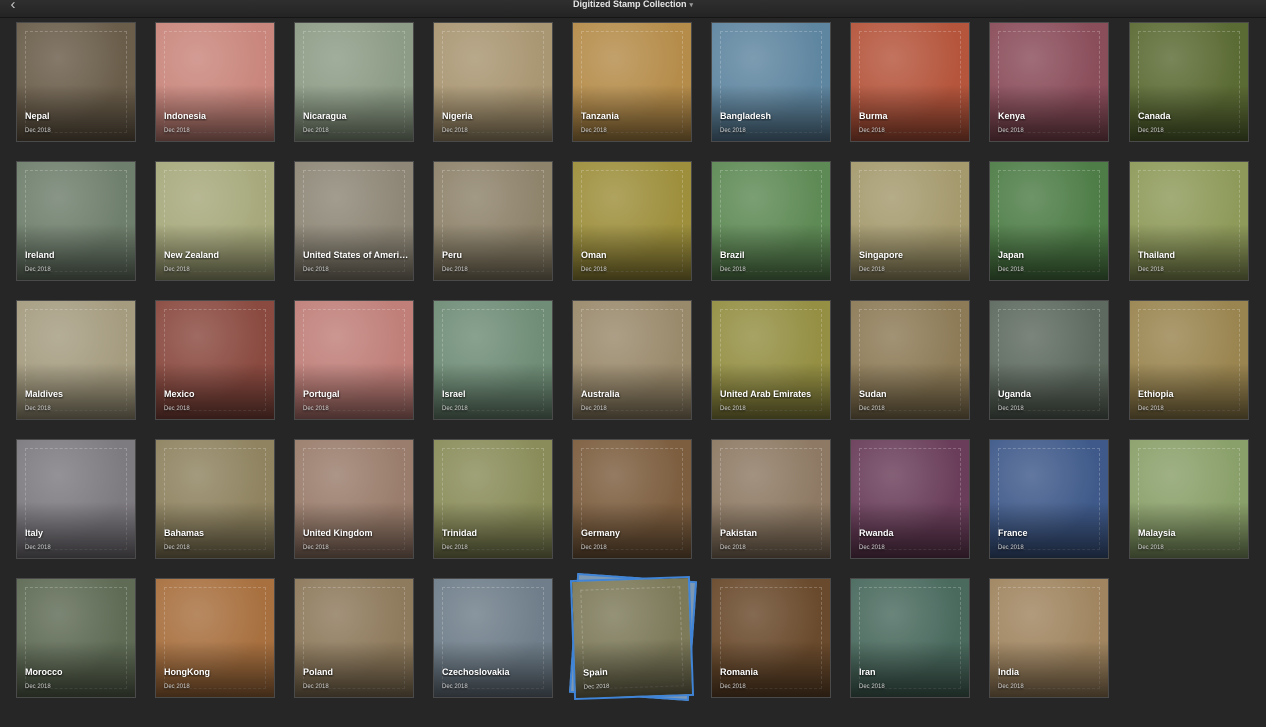  Describe the element at coordinates (1049, 221) in the screenshot. I see `photo-tile: Japan Dec 2018` at that location.